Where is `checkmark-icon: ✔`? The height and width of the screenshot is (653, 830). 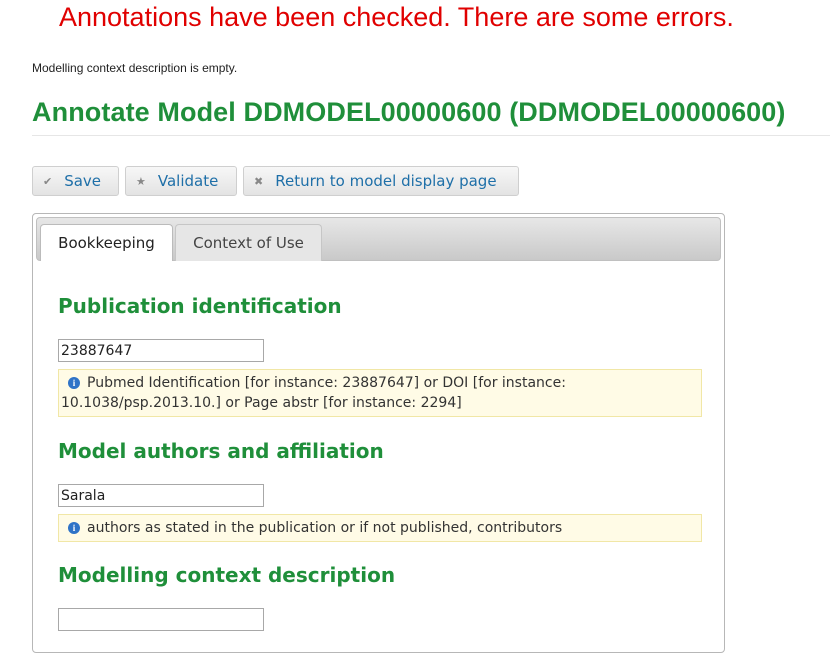
checkmark-icon: ✔ is located at coordinates (48, 181).